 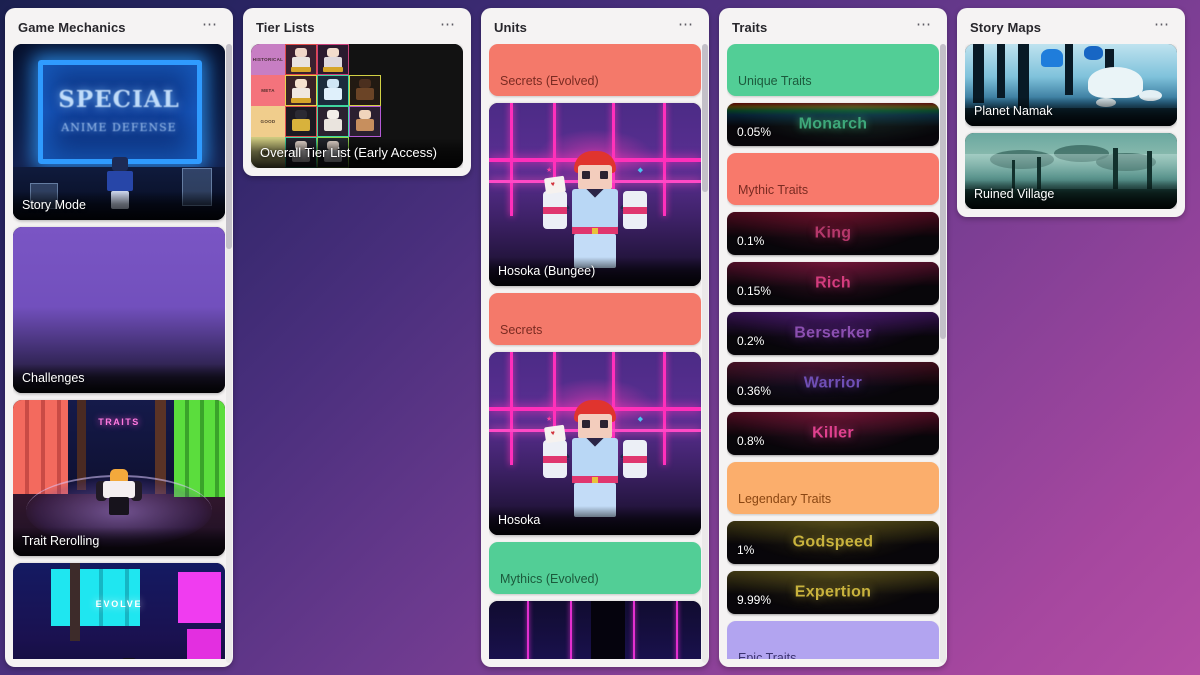 What do you see at coordinates (229, 353) in the screenshot?
I see `scrollbar-game-mechanics` at bounding box center [229, 353].